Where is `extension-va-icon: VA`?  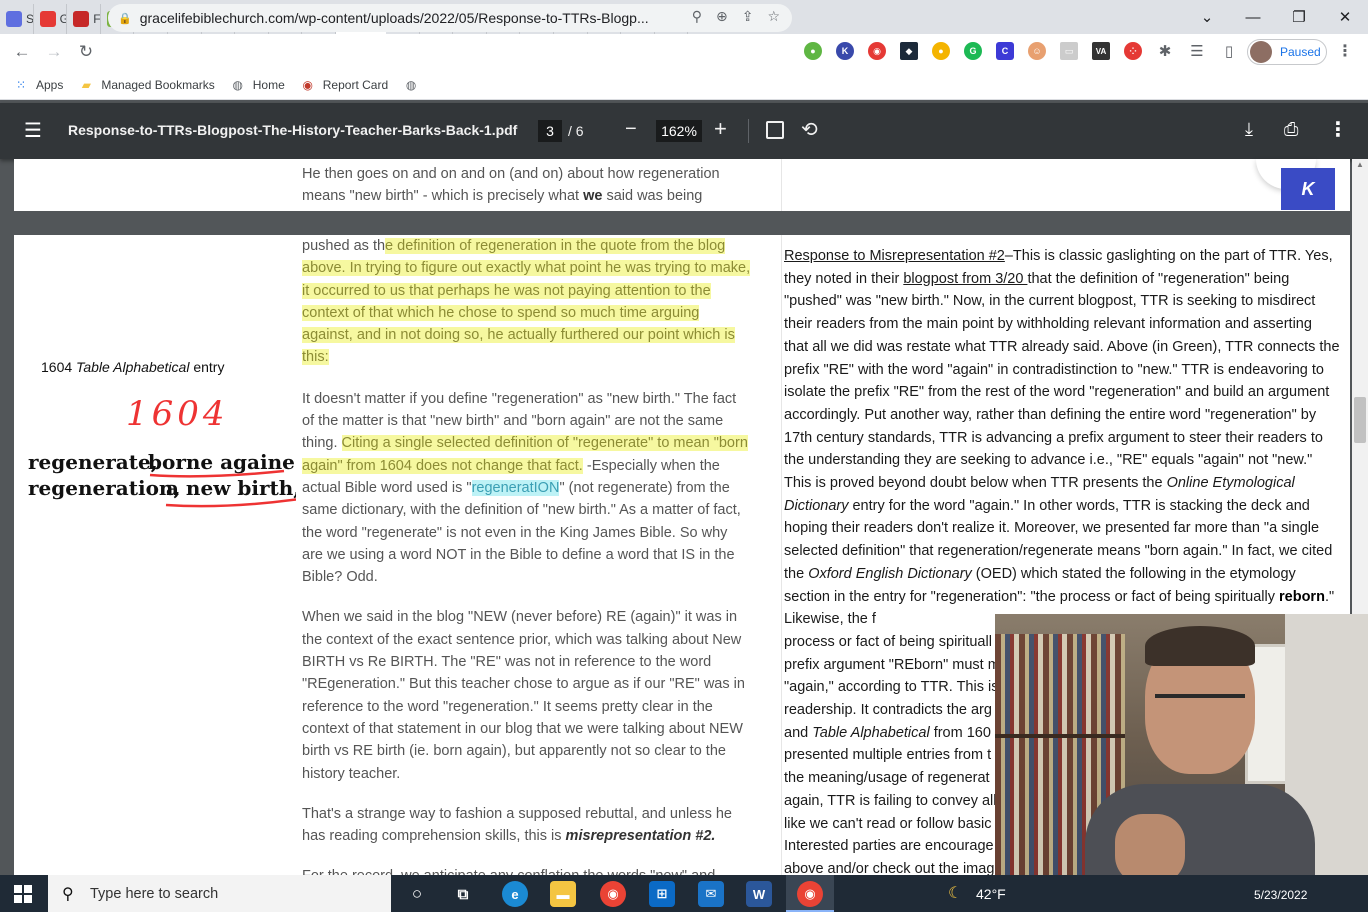 extension-va-icon: VA is located at coordinates (1101, 51).